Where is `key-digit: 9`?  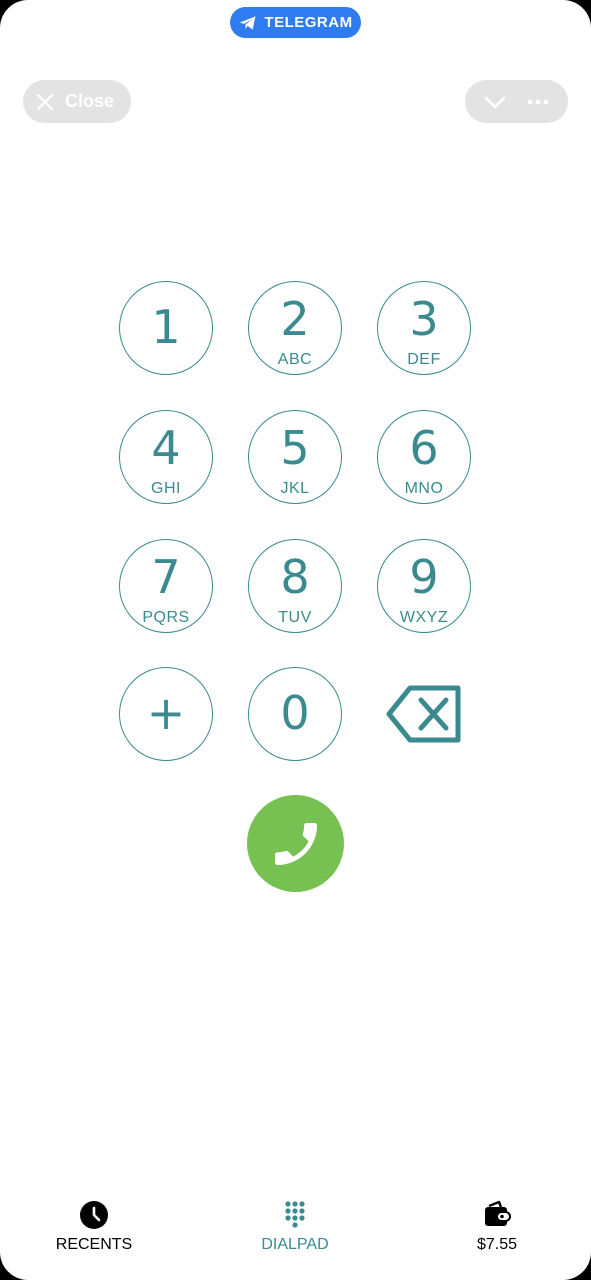 key-digit: 9 is located at coordinates (424, 577).